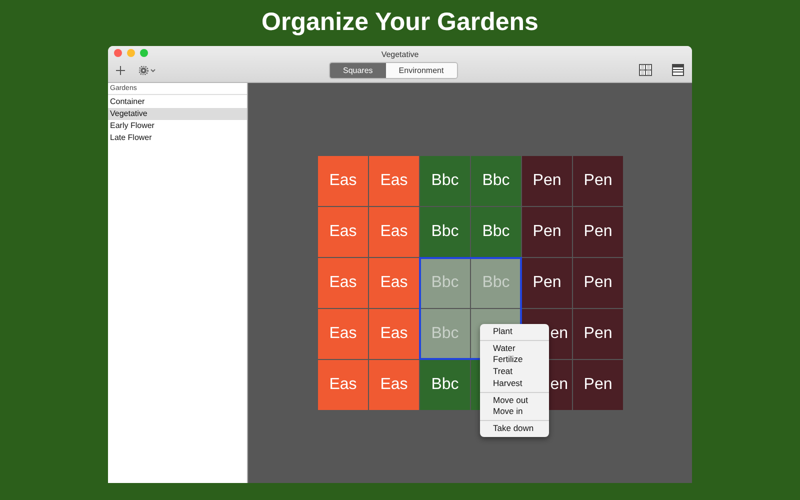 This screenshot has width=800, height=500. Describe the element at coordinates (645, 70) in the screenshot. I see `grid-view-icon` at that location.